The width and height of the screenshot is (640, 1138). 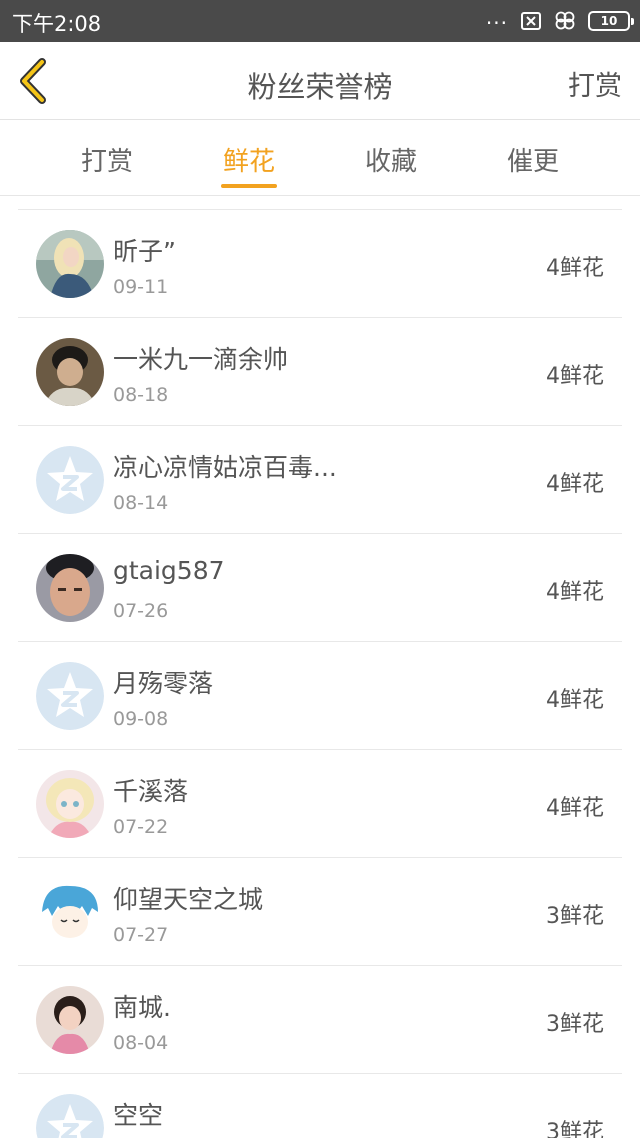 What do you see at coordinates (201, 359) in the screenshot?
I see `fan-name: 一米九一滴余帅` at bounding box center [201, 359].